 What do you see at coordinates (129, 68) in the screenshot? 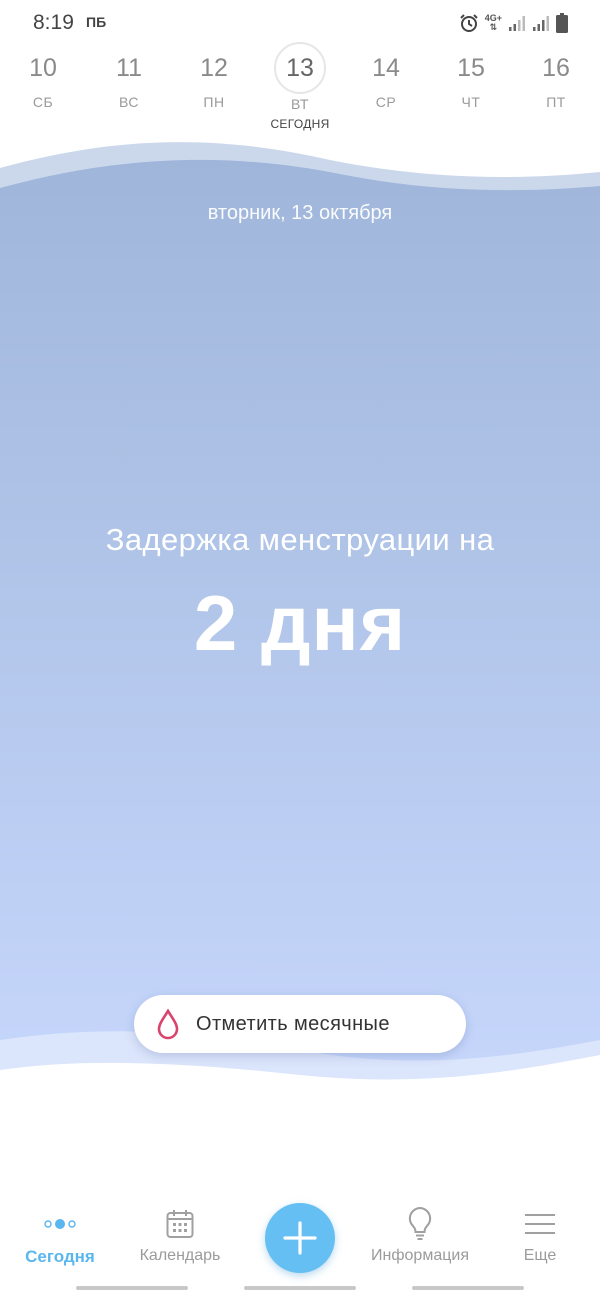
I see `day-number: 11` at bounding box center [129, 68].